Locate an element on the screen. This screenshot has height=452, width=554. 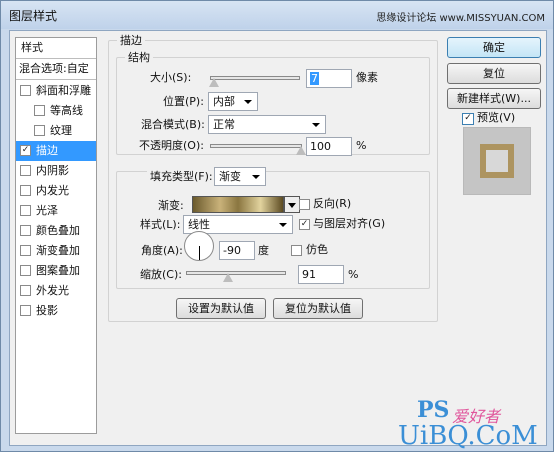
blend-mode-dropdown: 正常 is located at coordinates (267, 124).